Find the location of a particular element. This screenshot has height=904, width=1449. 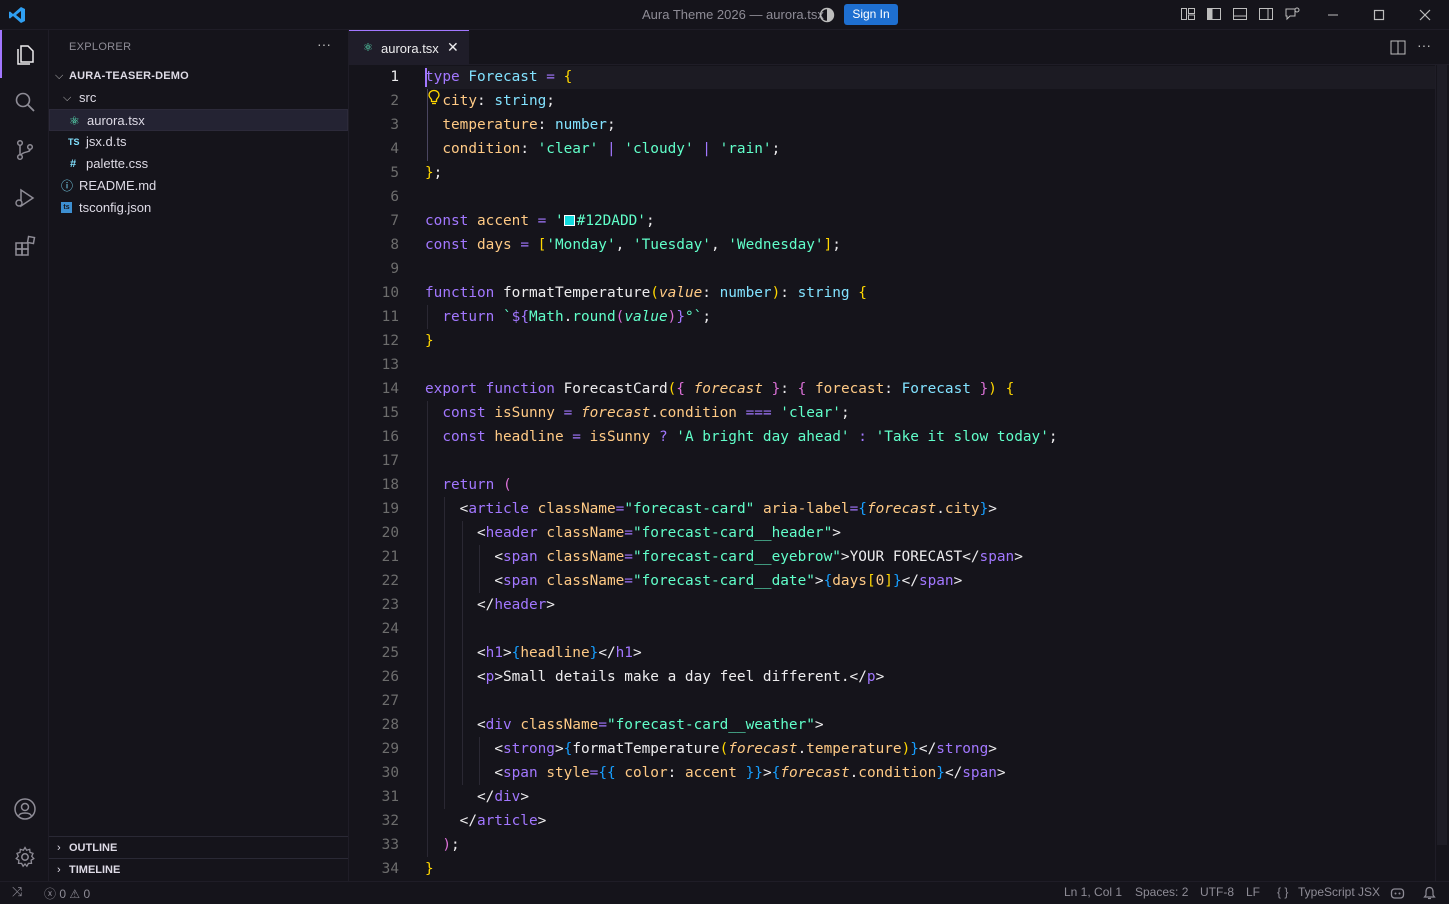

code-line: city: string; is located at coordinates (490, 101).